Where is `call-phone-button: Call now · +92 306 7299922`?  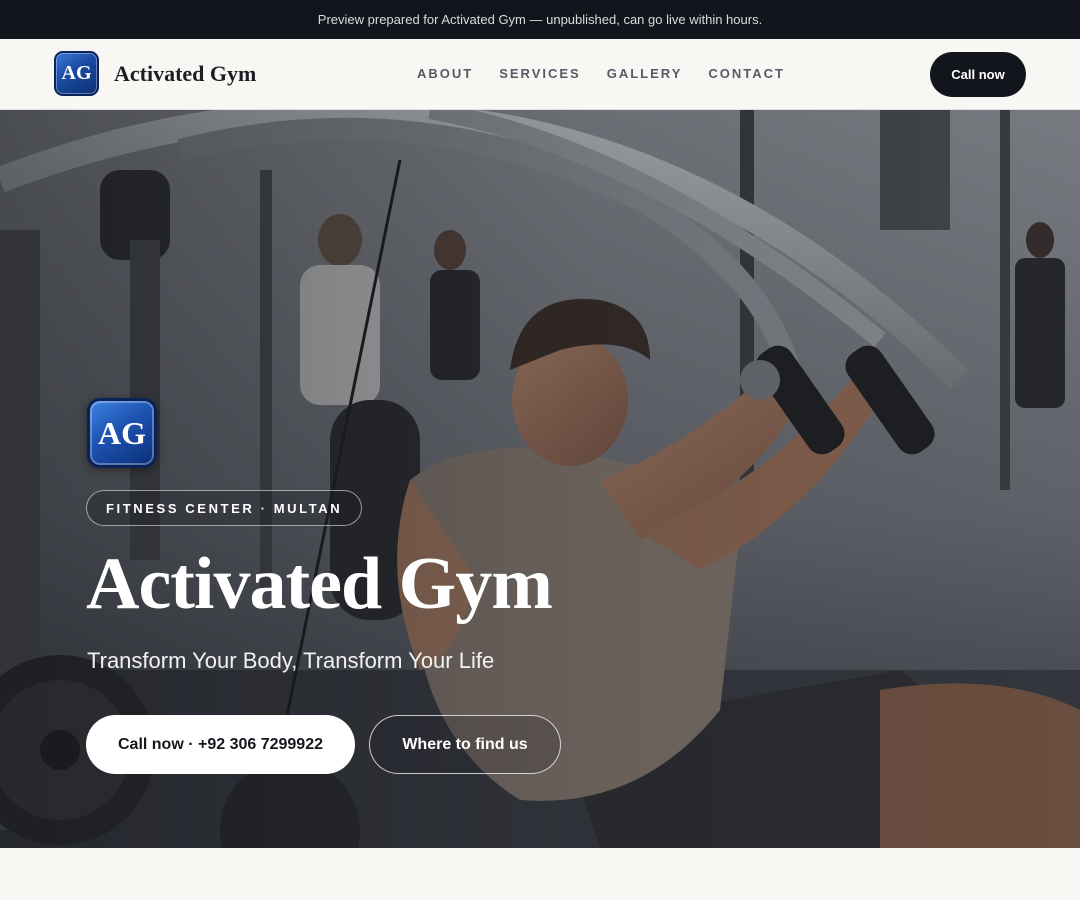 call-phone-button: Call now · +92 306 7299922 is located at coordinates (220, 744).